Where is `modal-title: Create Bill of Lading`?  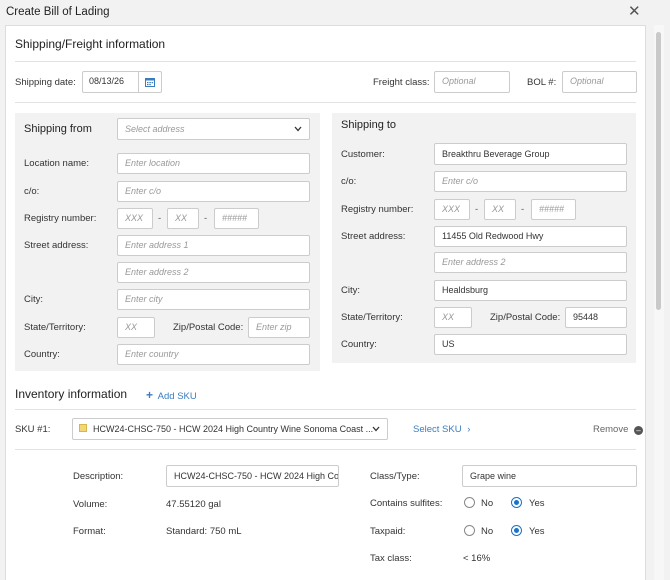 modal-title: Create Bill of Lading is located at coordinates (58, 12).